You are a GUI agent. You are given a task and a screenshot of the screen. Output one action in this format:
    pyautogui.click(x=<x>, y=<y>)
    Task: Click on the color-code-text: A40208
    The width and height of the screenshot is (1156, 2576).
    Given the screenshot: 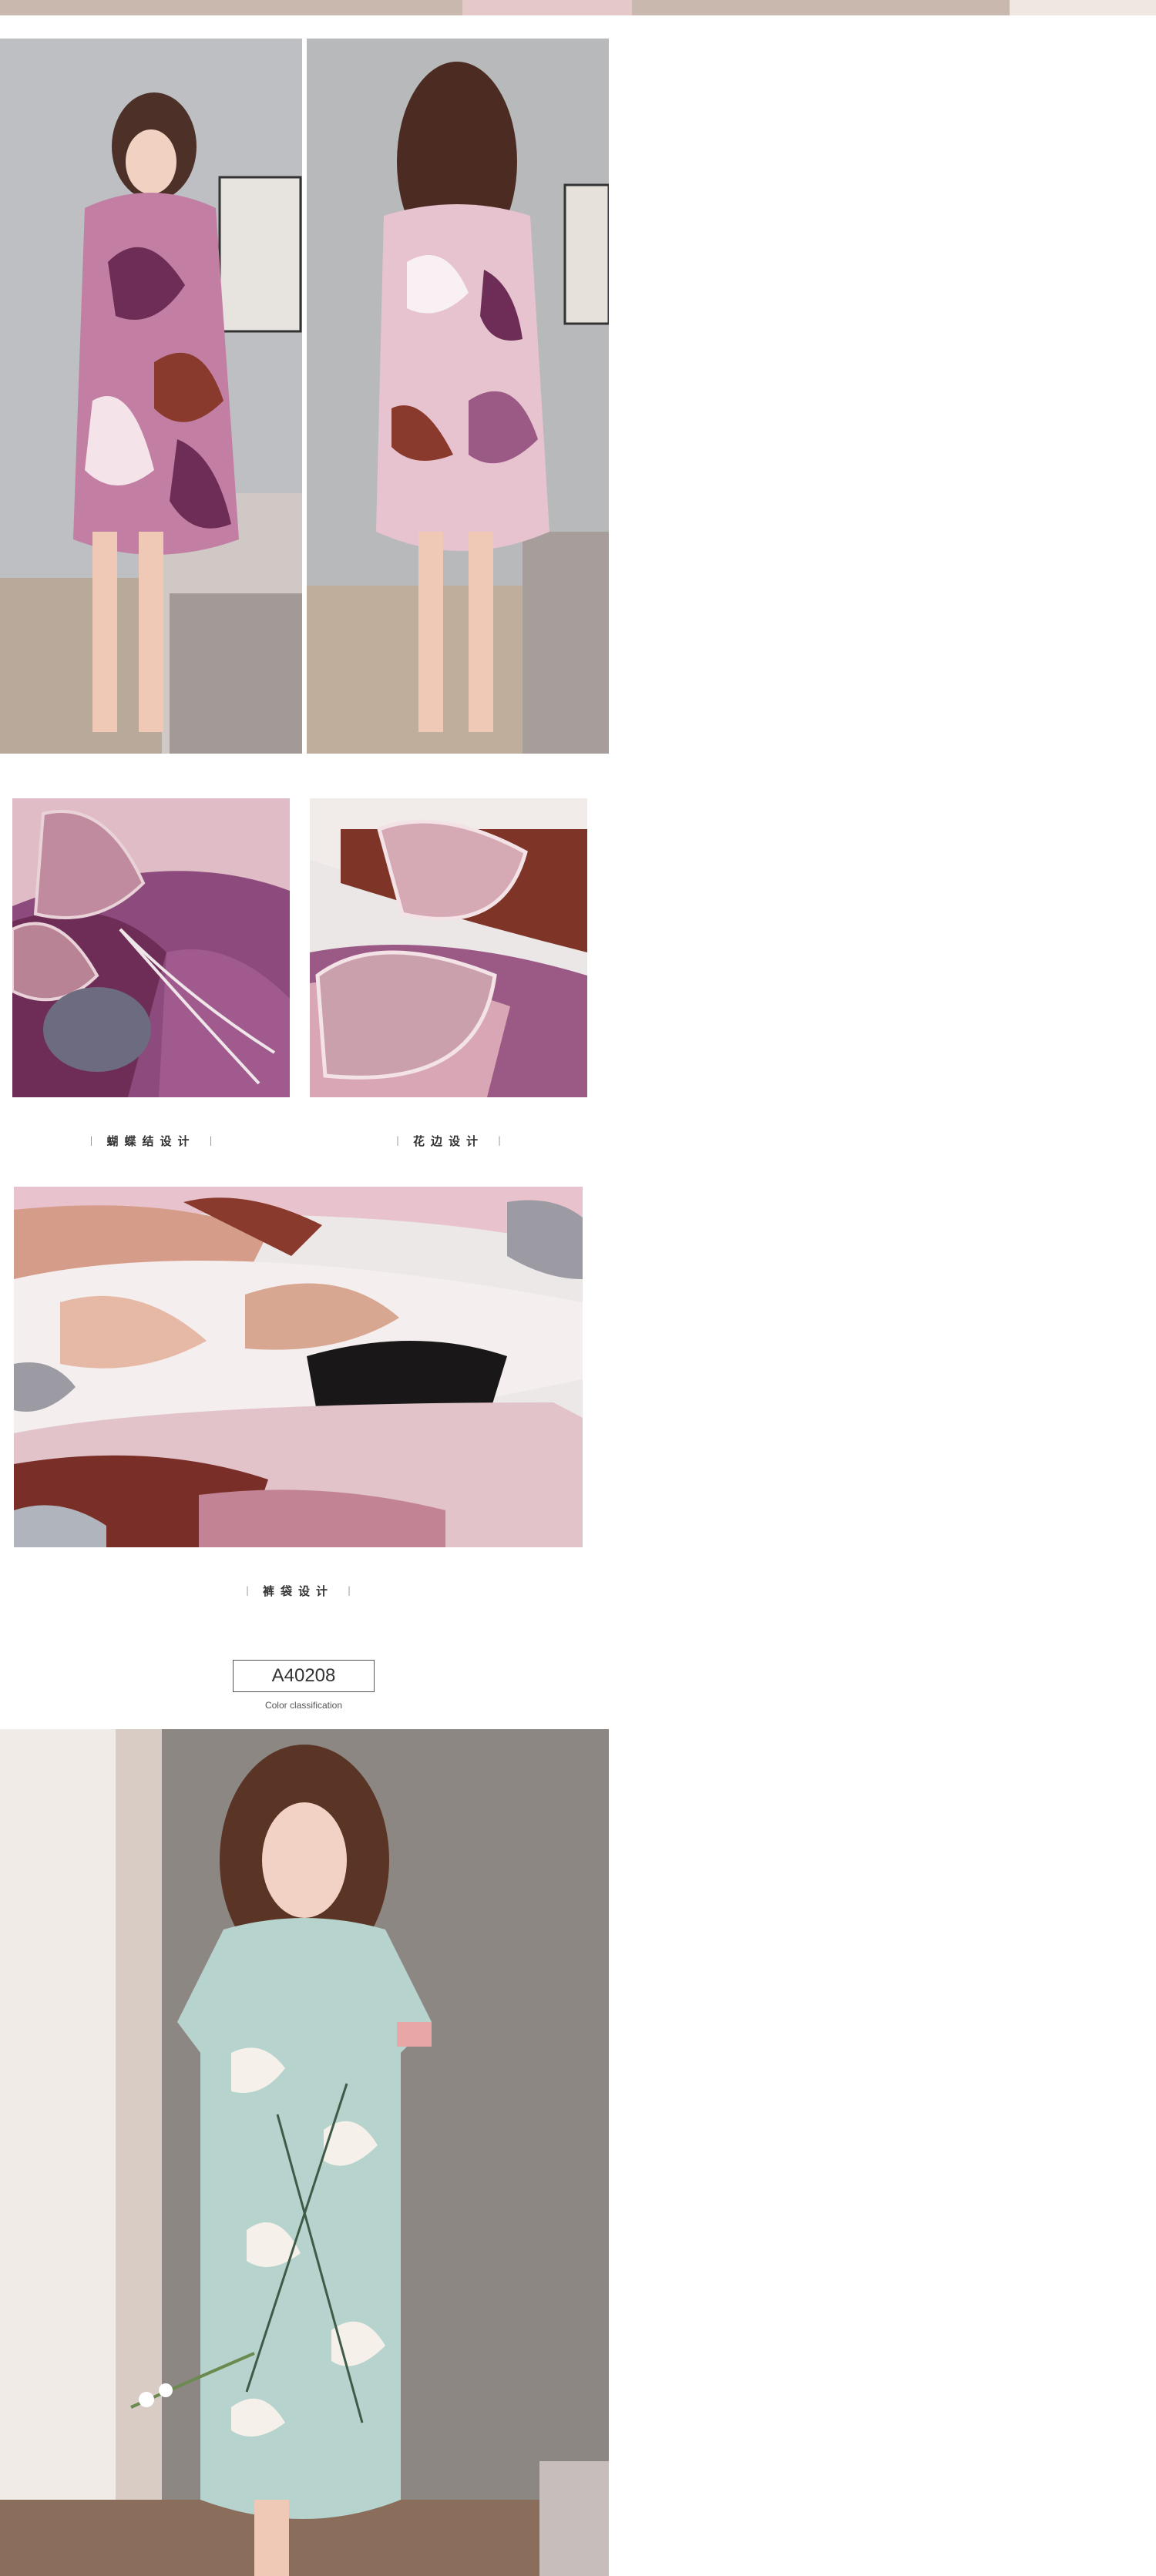 What is the action you would take?
    pyautogui.click(x=303, y=1675)
    